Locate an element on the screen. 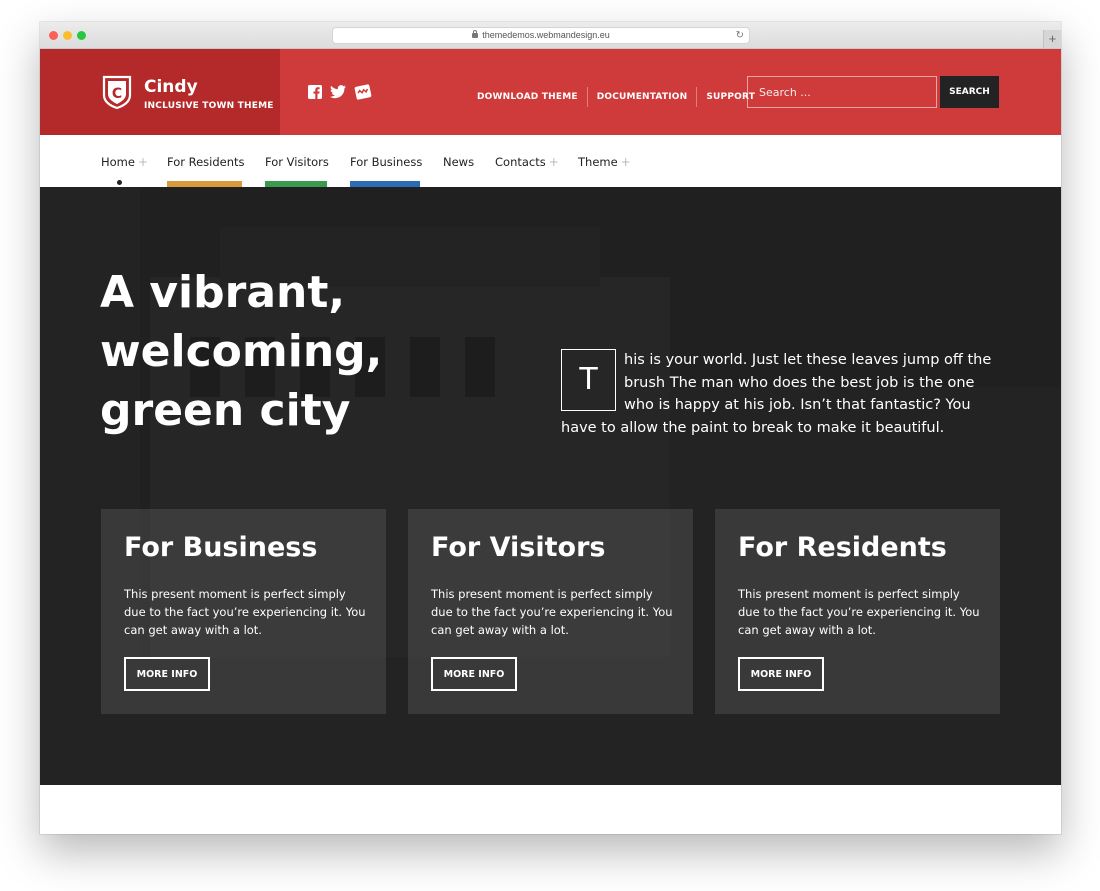 This screenshot has height=891, width=1100. address-bar: themedemos.webmandesign.eu ↻ is located at coordinates (541, 35).